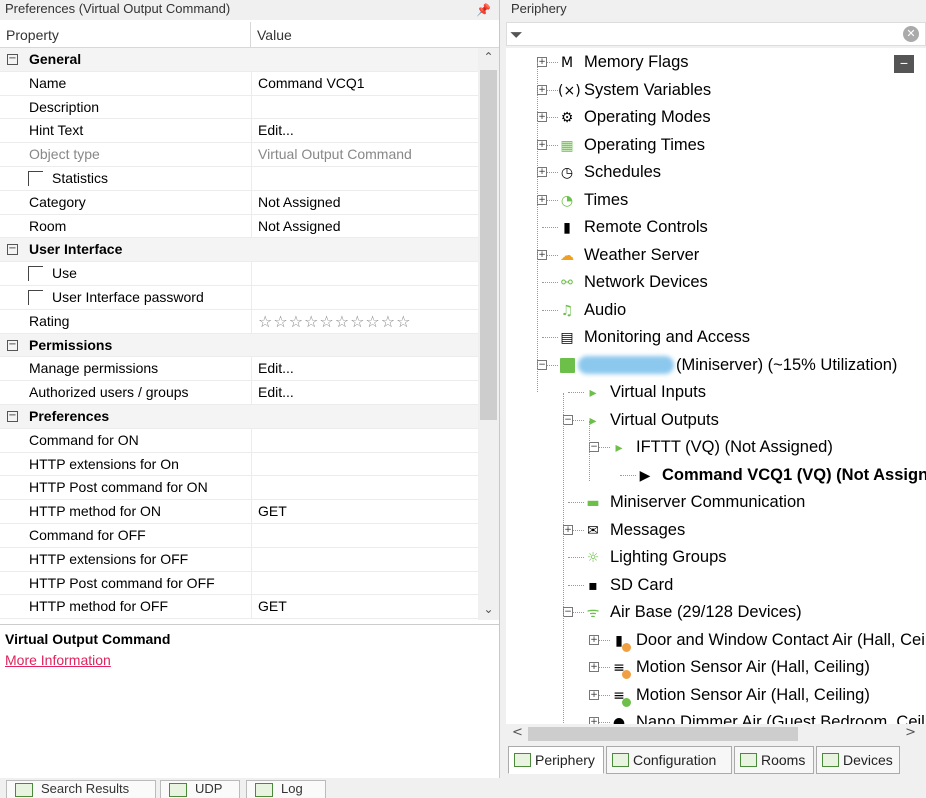 The width and height of the screenshot is (926, 798). I want to click on tree-node: + ▦ Operating Times, so click(716, 145).